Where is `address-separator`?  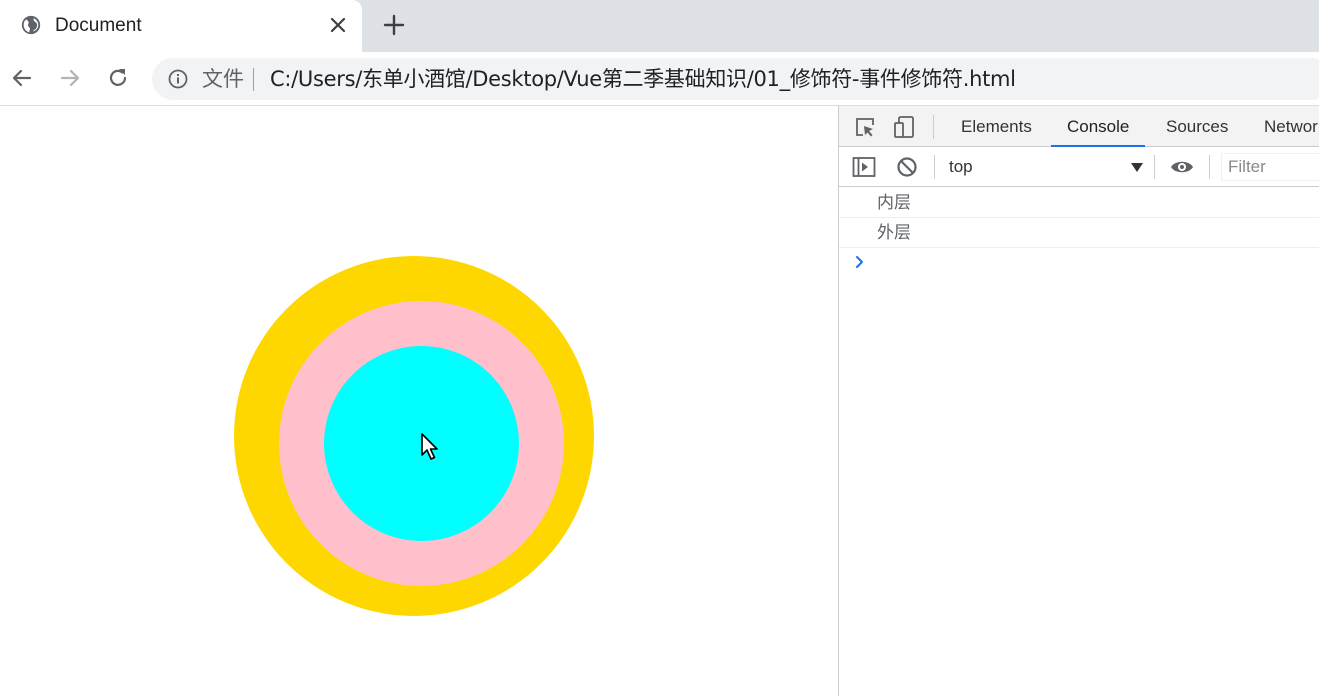
address-separator is located at coordinates (253, 79).